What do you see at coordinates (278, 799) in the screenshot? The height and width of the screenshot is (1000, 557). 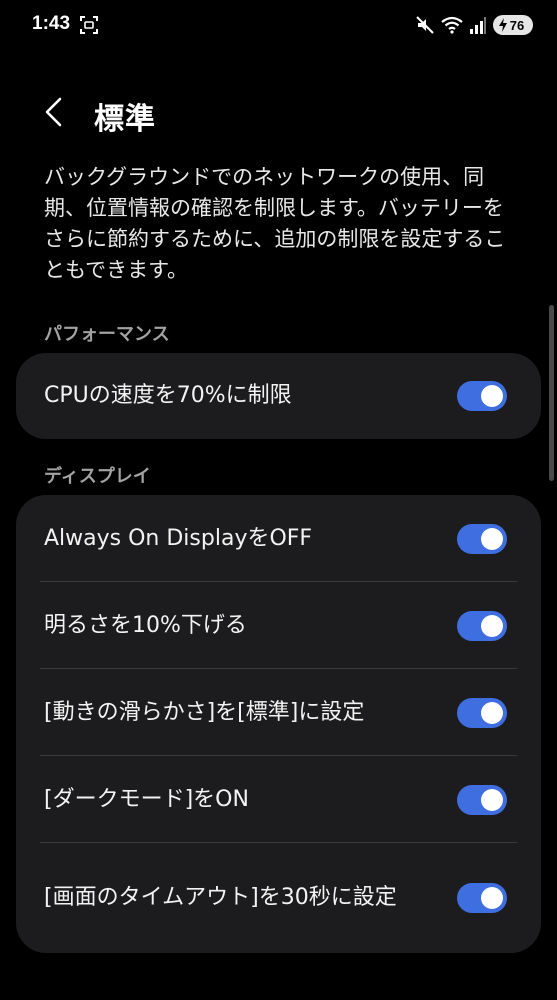 I see `setting-row-dark-mode: [ダークモード]をON` at bounding box center [278, 799].